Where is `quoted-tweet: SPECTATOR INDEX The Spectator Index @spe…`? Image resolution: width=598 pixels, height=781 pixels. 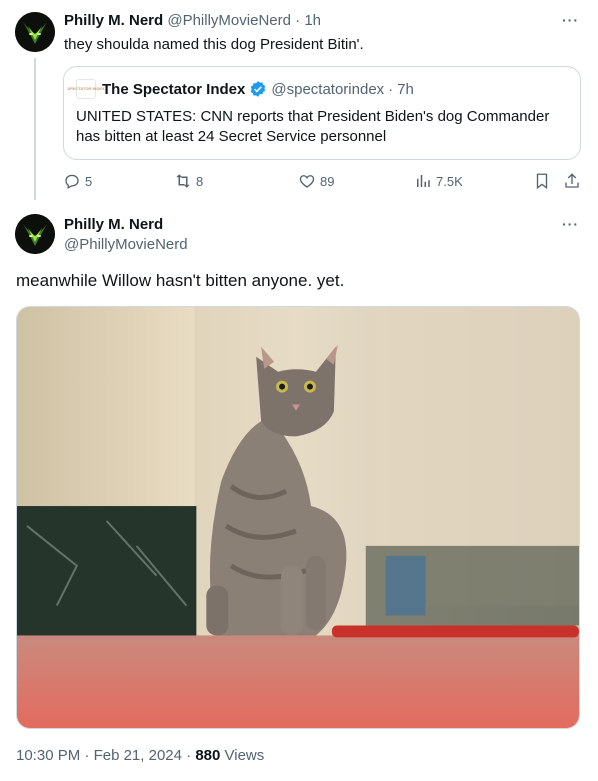 quoted-tweet: SPECTATOR INDEX The Spectator Index @spe… is located at coordinates (322, 113).